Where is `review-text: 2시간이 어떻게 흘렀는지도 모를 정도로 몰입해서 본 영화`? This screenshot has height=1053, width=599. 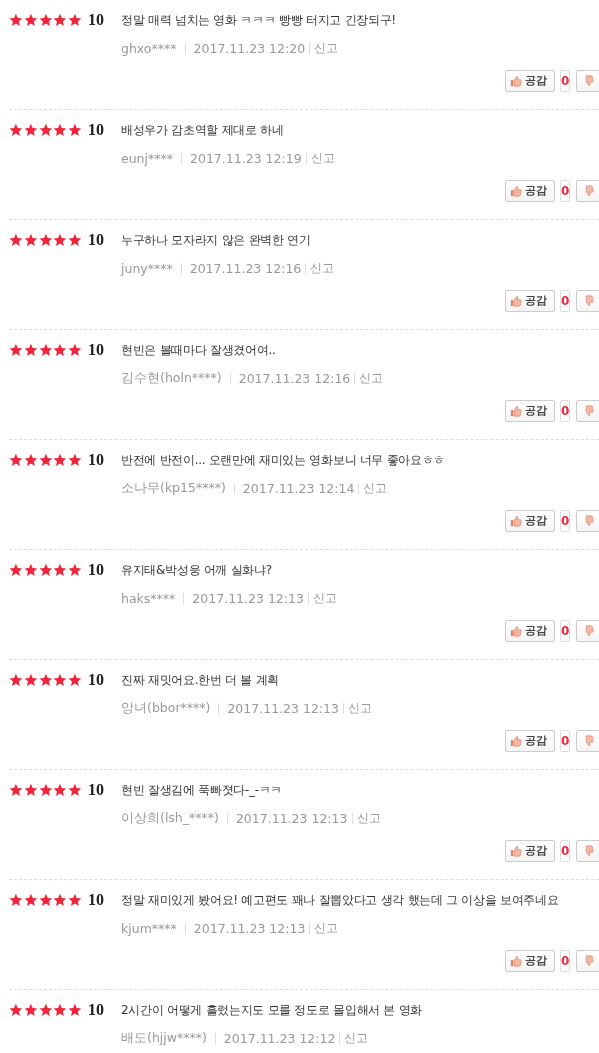
review-text: 2시간이 어떻게 흘렀는지도 모를 정도로 몰입해서 본 영화 is located at coordinates (272, 1010).